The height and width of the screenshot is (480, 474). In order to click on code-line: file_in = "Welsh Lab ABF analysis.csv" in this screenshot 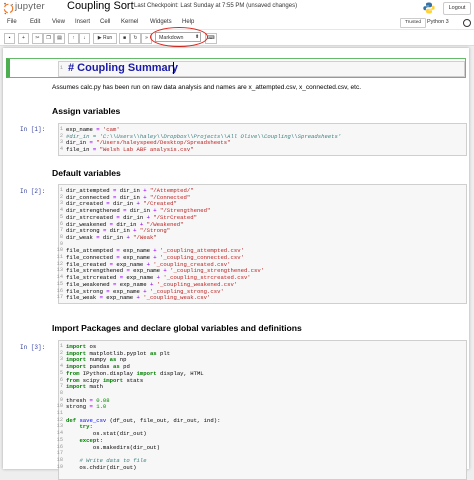, I will do `click(130, 149)`.